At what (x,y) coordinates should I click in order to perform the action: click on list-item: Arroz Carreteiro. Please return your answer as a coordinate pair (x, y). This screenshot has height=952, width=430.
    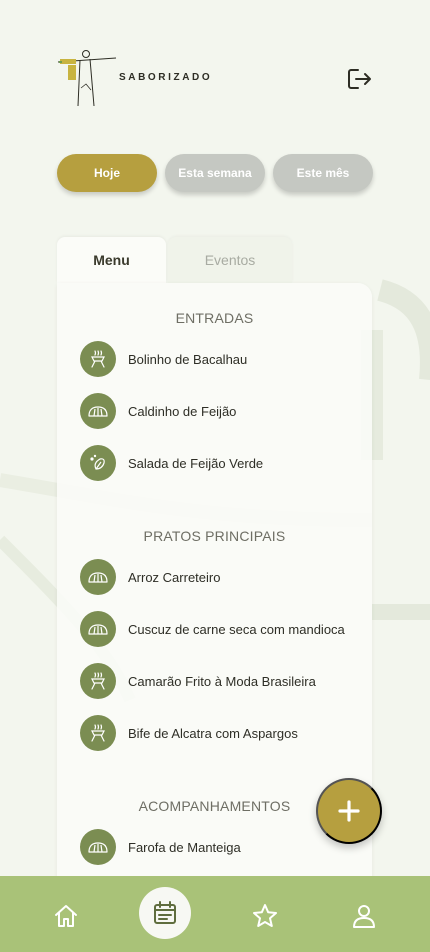
    Looking at the image, I should click on (150, 577).